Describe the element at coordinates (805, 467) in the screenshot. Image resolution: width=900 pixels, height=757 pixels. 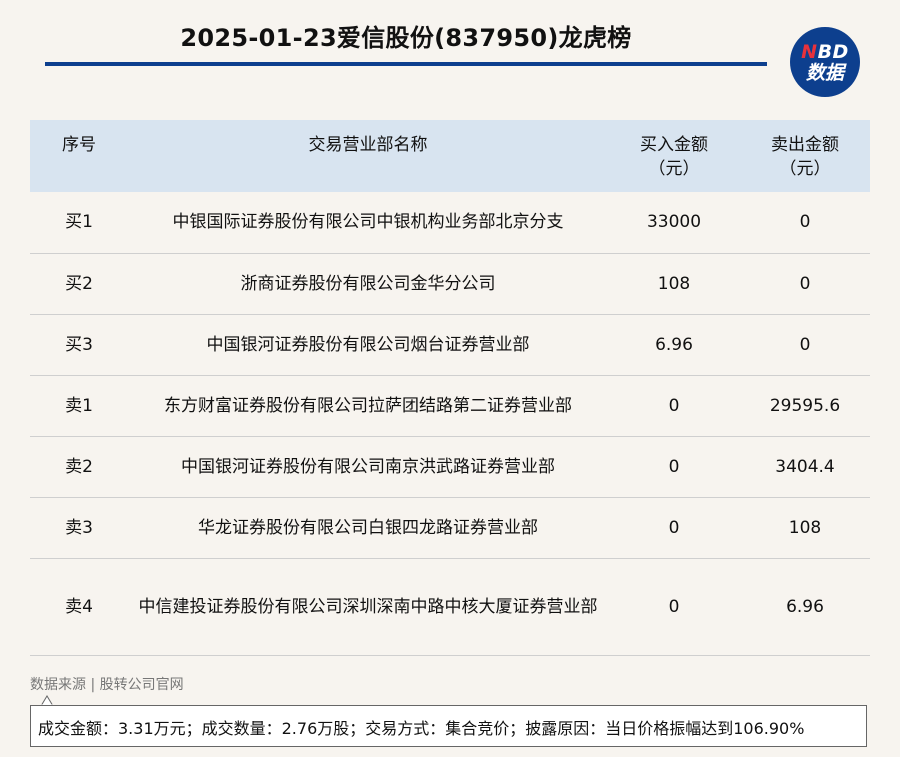
I see `row-sell-amount: 3404.4` at that location.